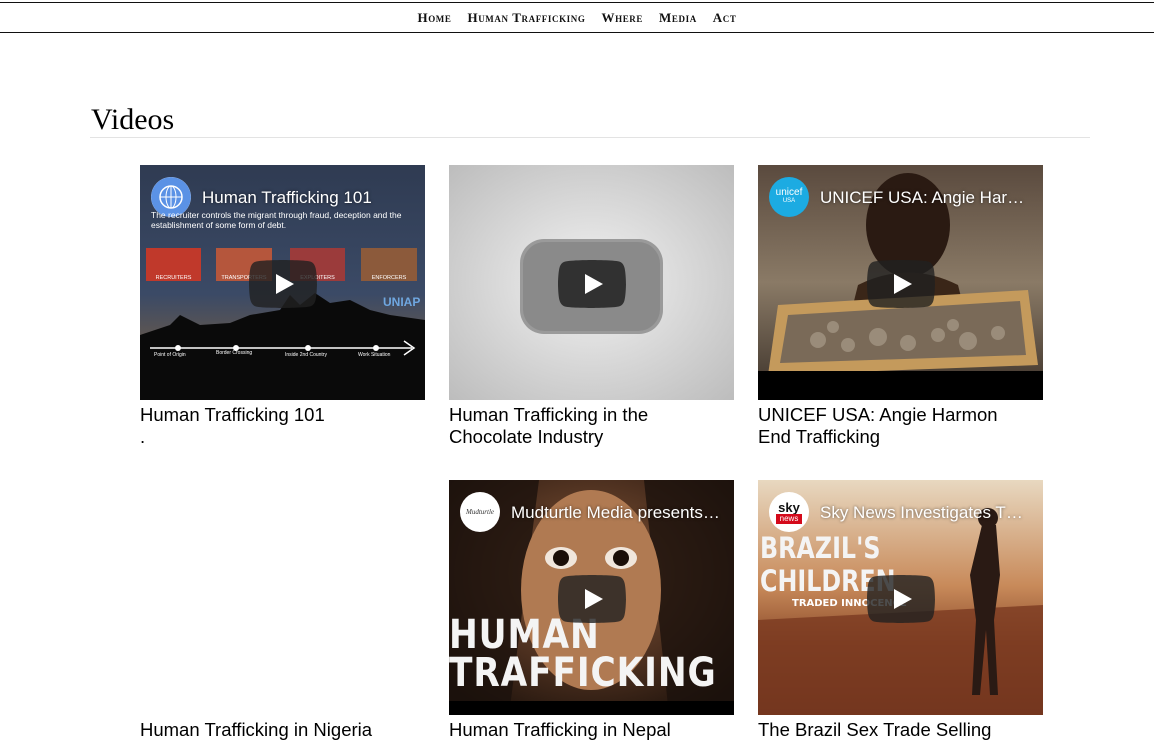  I want to click on nav-media: Media, so click(678, 18).